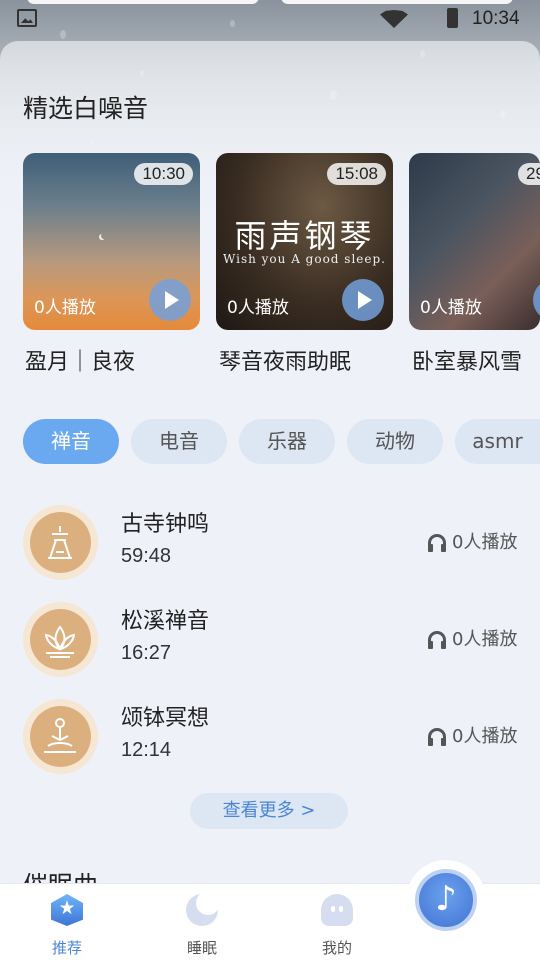 Image resolution: width=540 pixels, height=960 pixels. Describe the element at coordinates (86, 108) in the screenshot. I see `section-title: 精选白噪音` at that location.